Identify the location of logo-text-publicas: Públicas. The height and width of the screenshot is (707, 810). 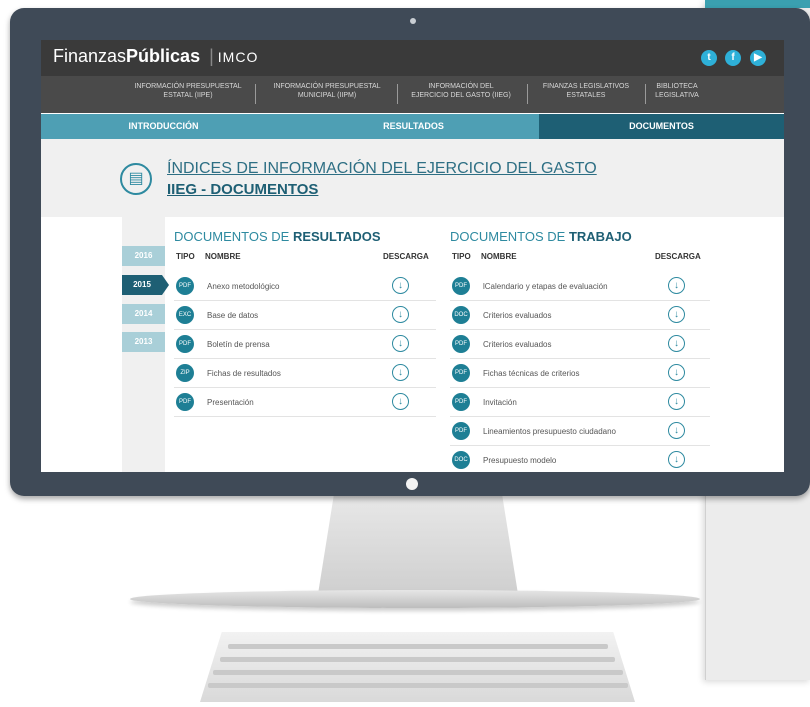
(163, 56).